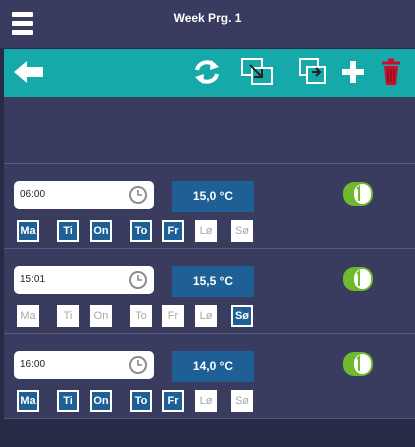 This screenshot has height=447, width=415. I want to click on time-field: 15:01, so click(84, 280).